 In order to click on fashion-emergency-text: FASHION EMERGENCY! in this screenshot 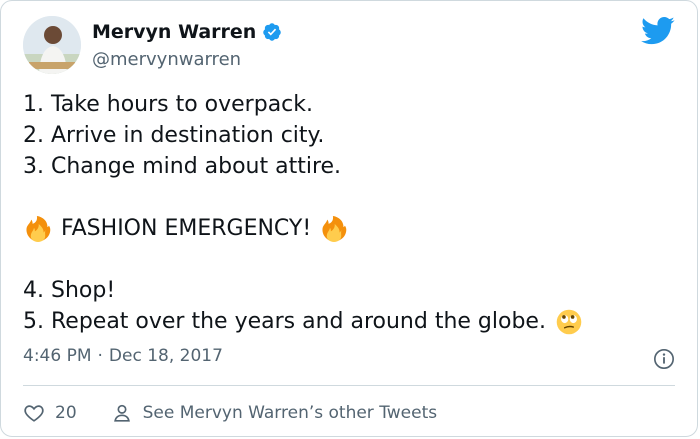, I will do `click(186, 228)`.